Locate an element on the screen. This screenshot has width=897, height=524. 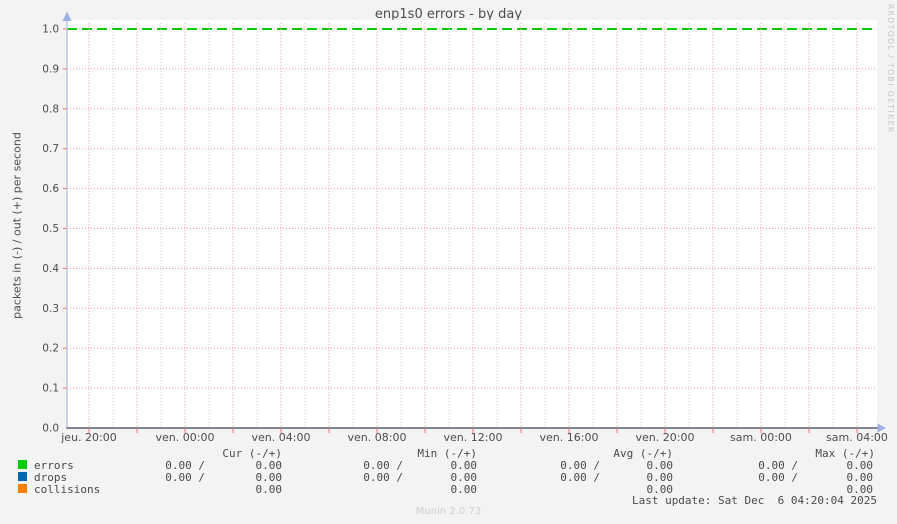
legend-swatch-collisions is located at coordinates (22, 488).